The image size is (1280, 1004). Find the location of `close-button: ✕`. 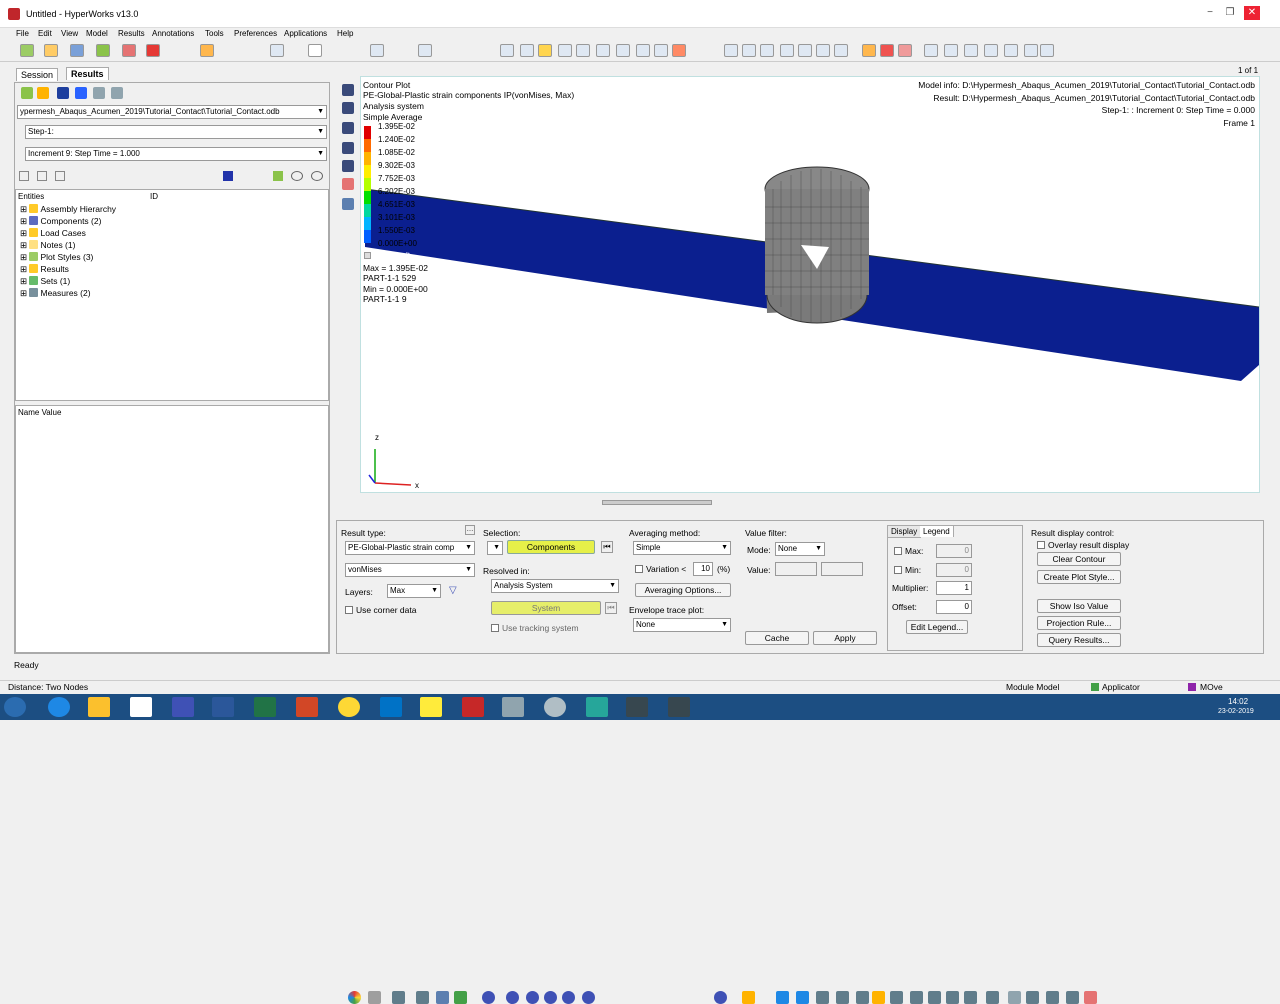

close-button: ✕ is located at coordinates (1252, 13).